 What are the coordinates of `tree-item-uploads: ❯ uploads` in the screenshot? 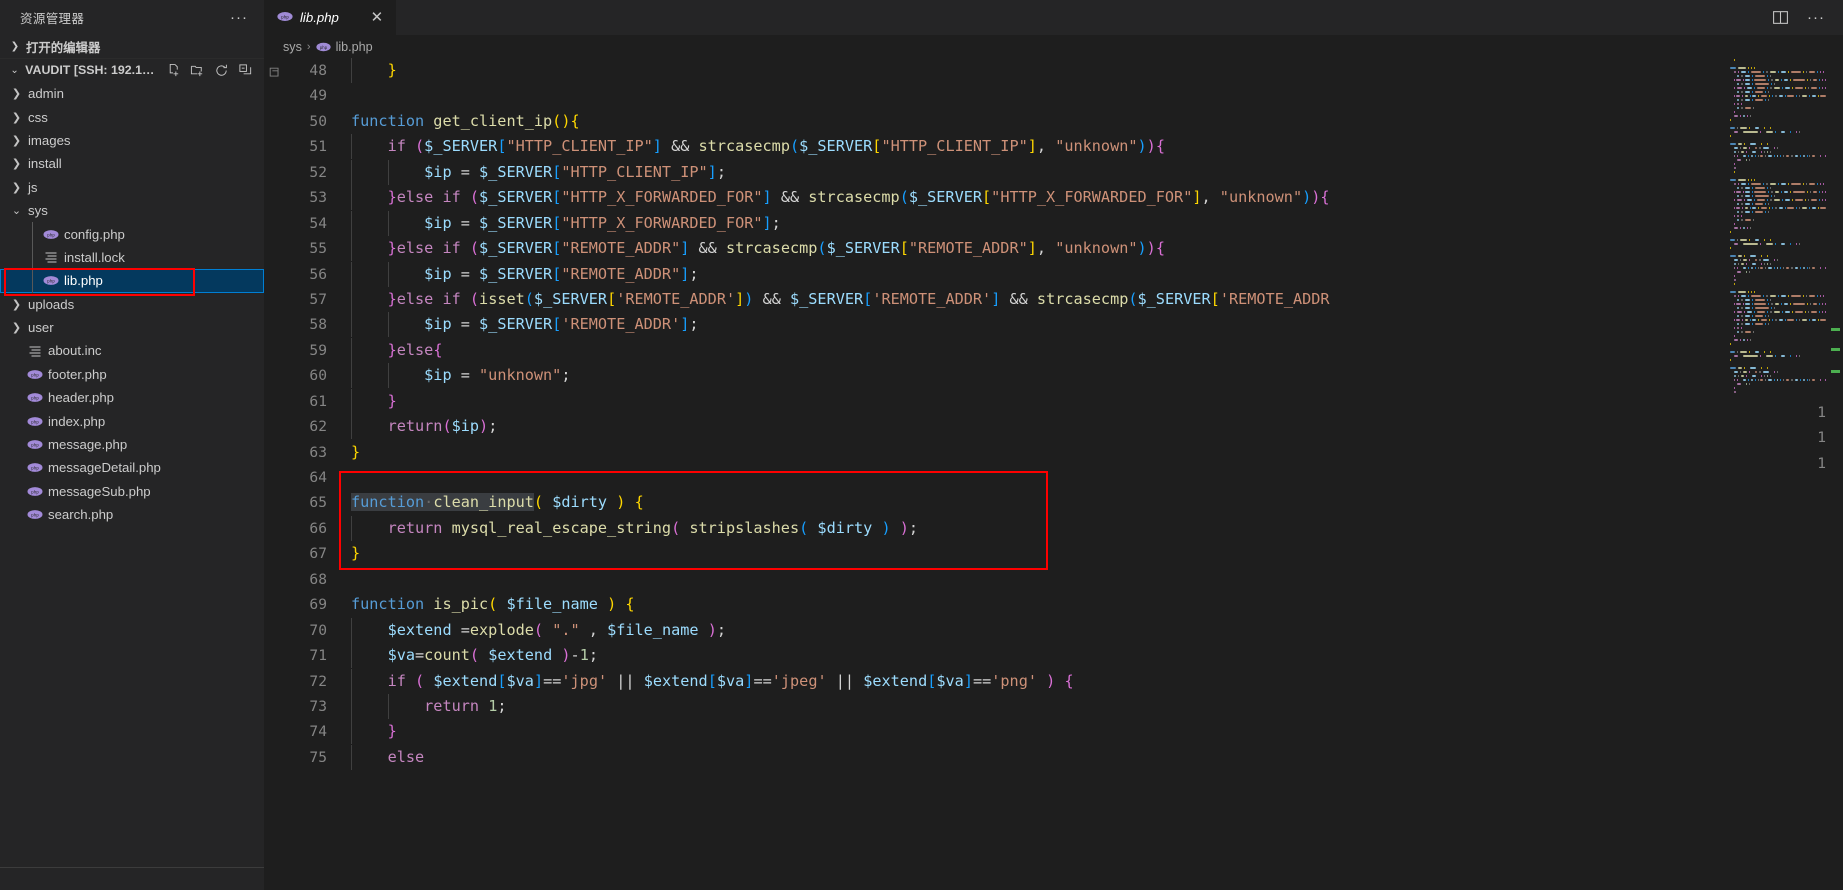 It's located at (132, 304).